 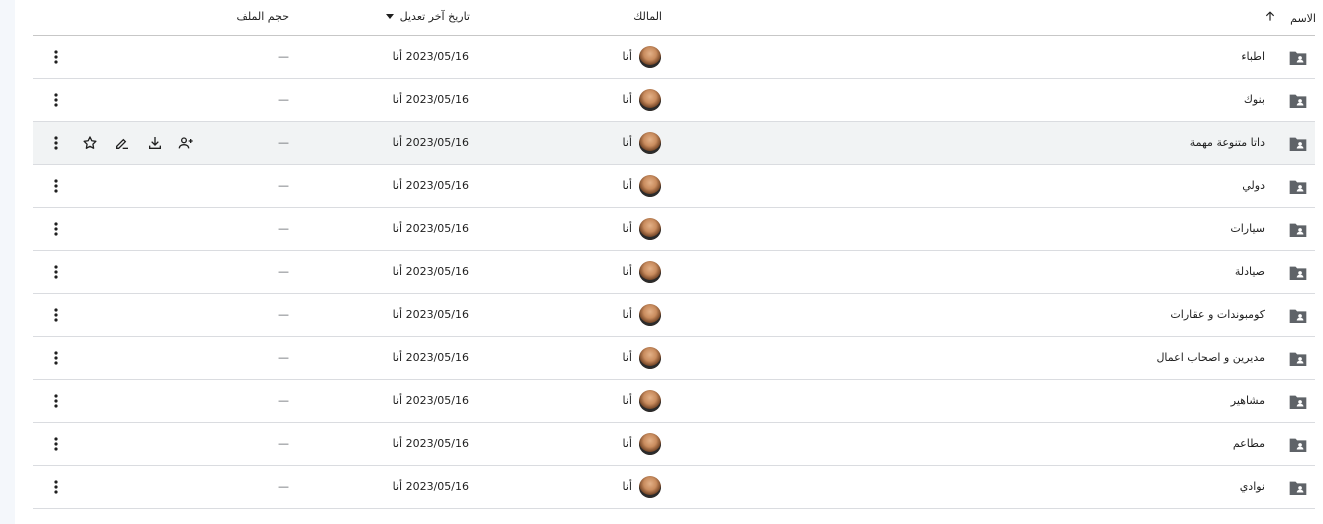 I want to click on file-name: نوادي, so click(x=1252, y=486).